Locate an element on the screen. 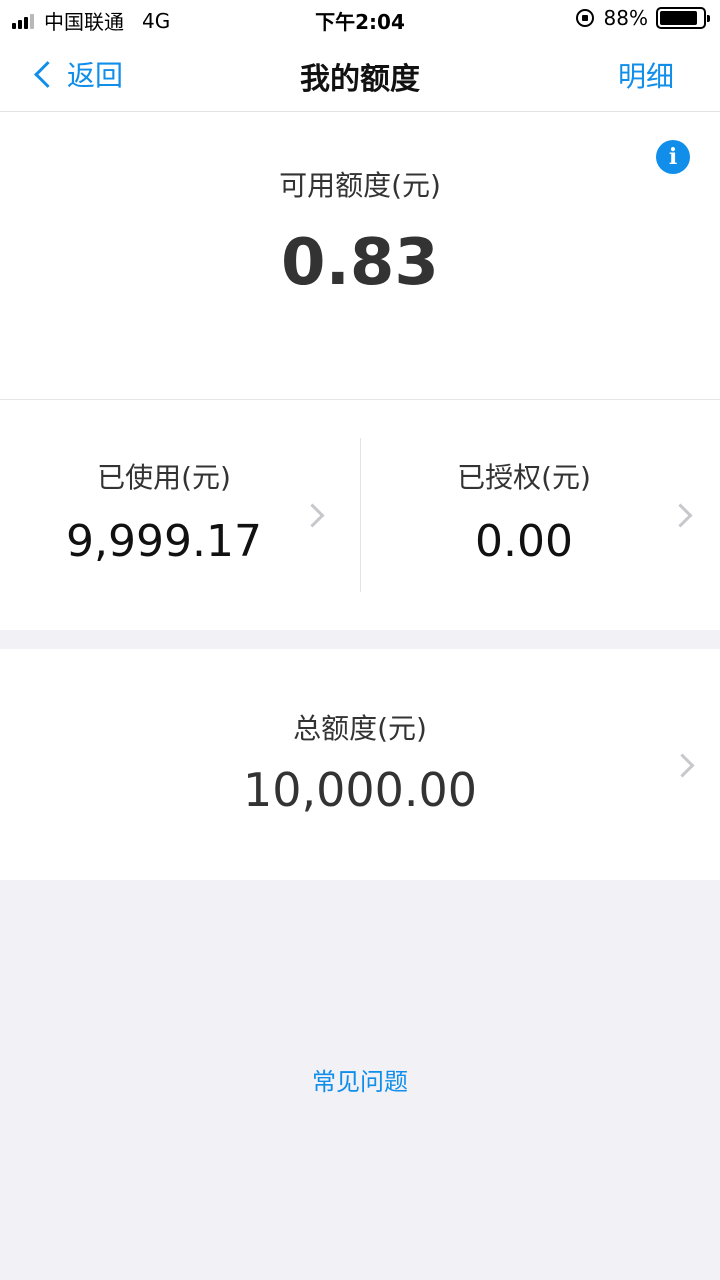 The image size is (720, 1280). battery-icon is located at coordinates (683, 18).